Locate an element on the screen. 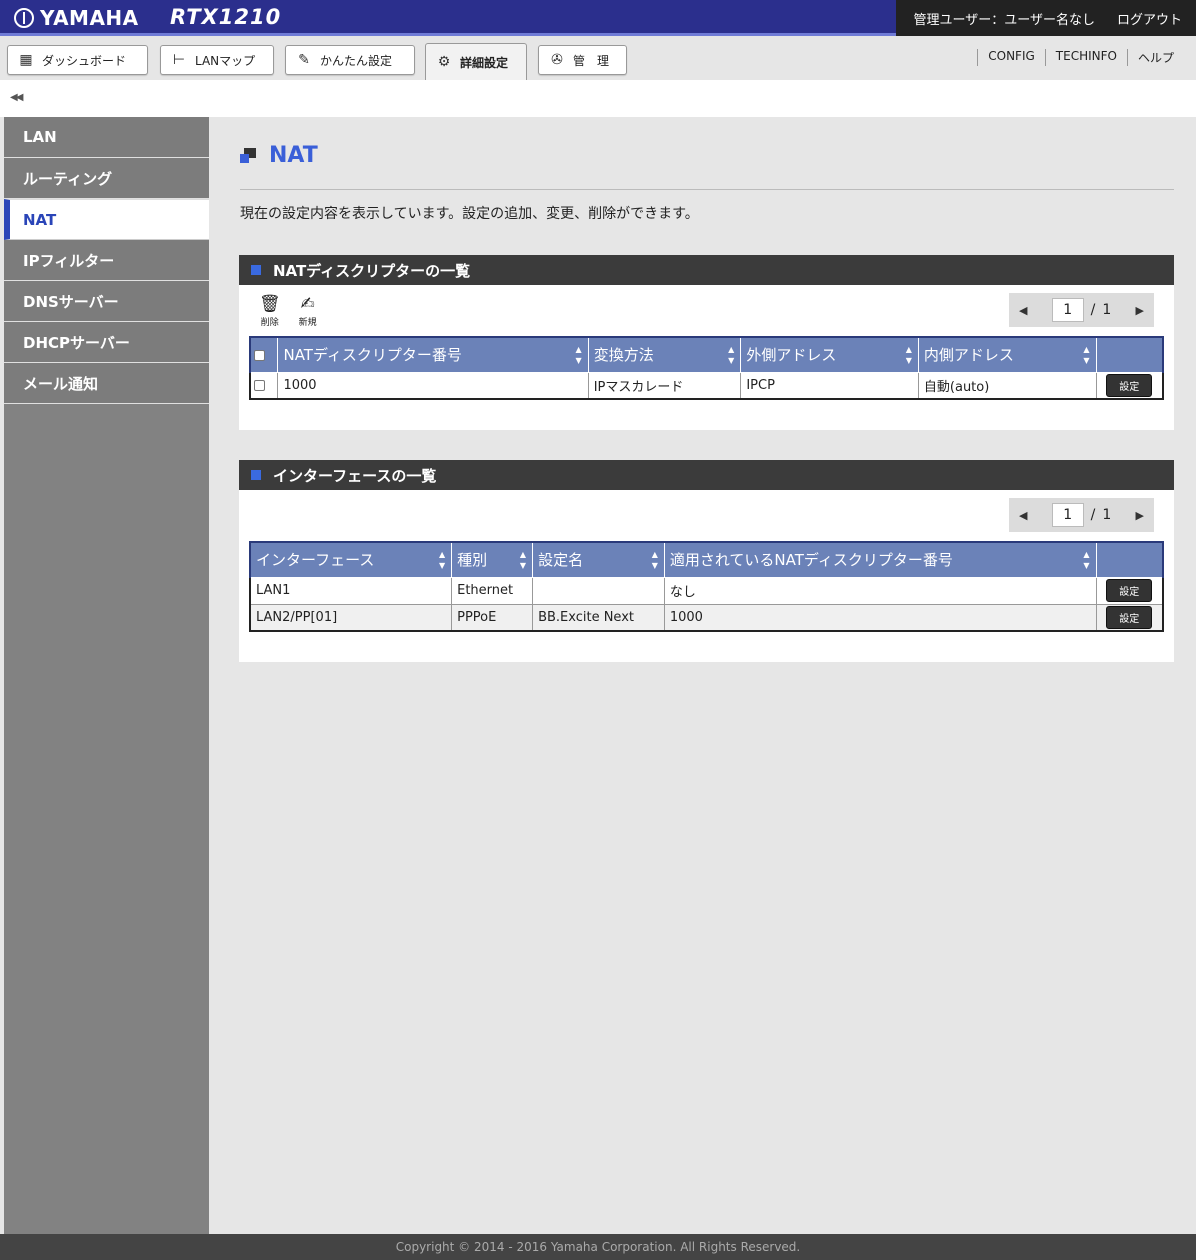  user-label: 管理ユーザー：ユーザー名なし is located at coordinates (1004, 20).